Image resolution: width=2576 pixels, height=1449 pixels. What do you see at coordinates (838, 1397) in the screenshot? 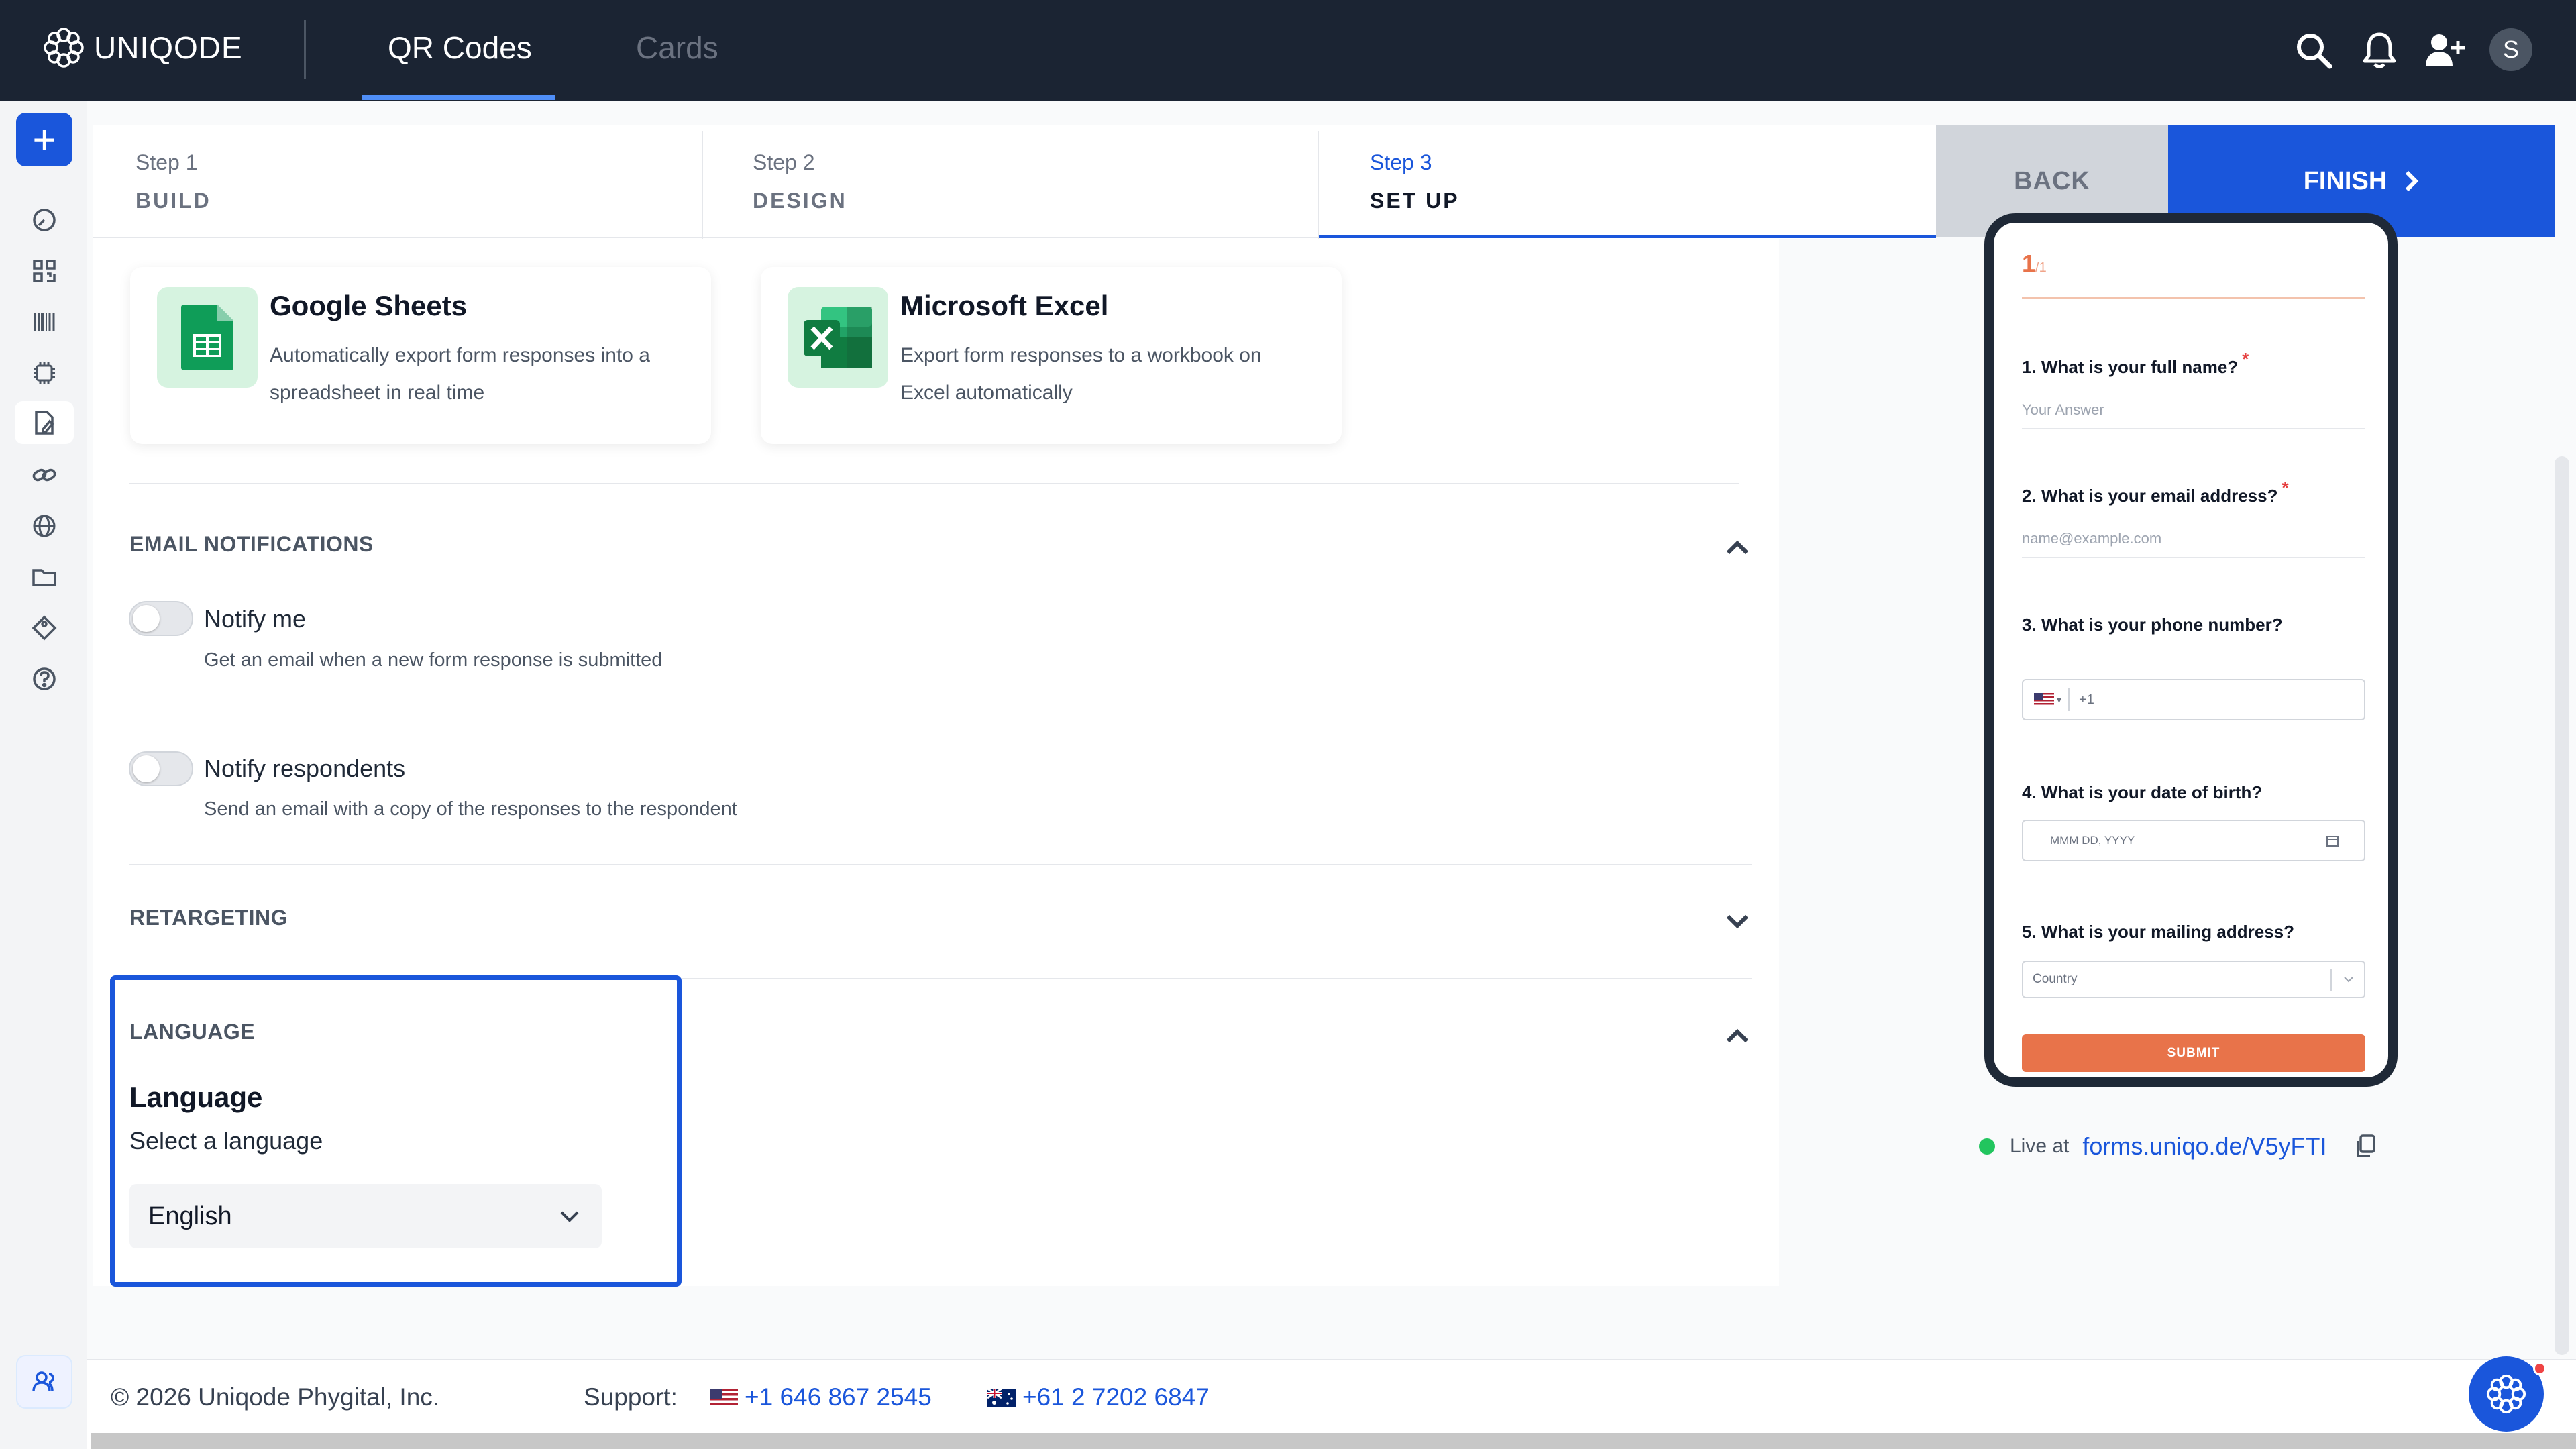
I see `support-phone-us: +1 646 867 2545` at bounding box center [838, 1397].